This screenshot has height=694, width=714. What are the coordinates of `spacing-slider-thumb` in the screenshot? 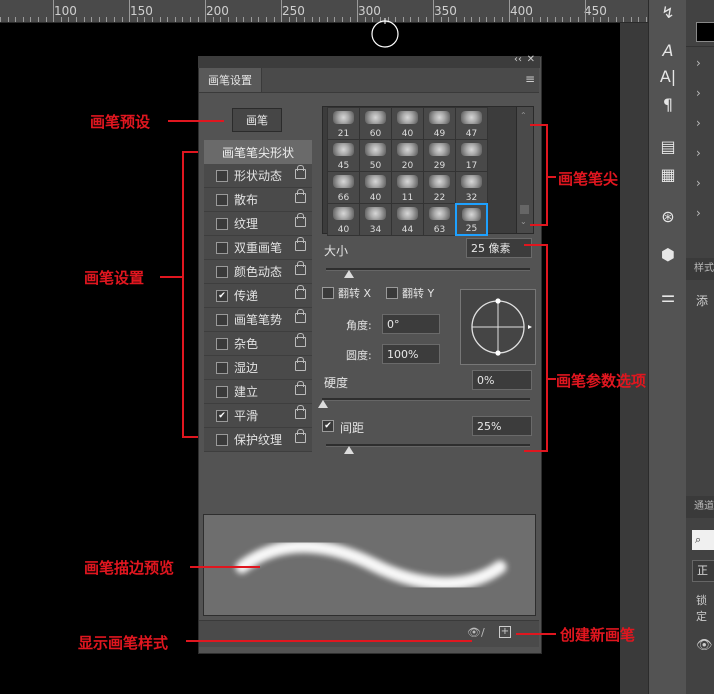 It's located at (349, 450).